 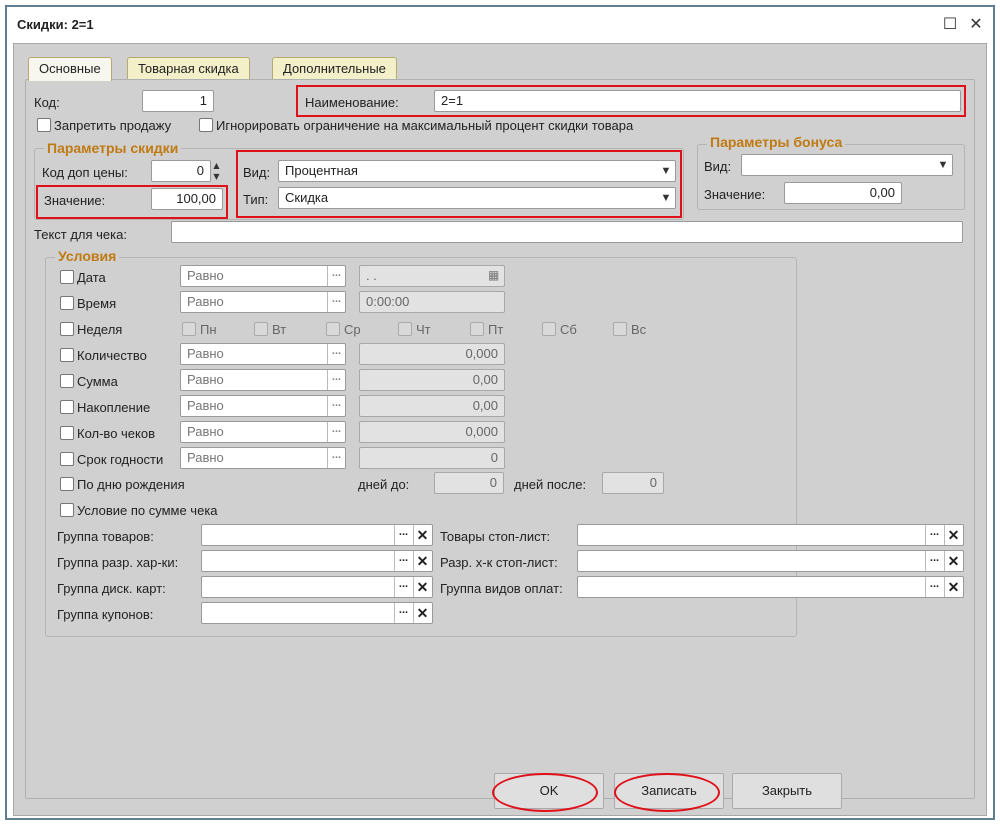 I want to click on ok-highlight, so click(x=545, y=792).